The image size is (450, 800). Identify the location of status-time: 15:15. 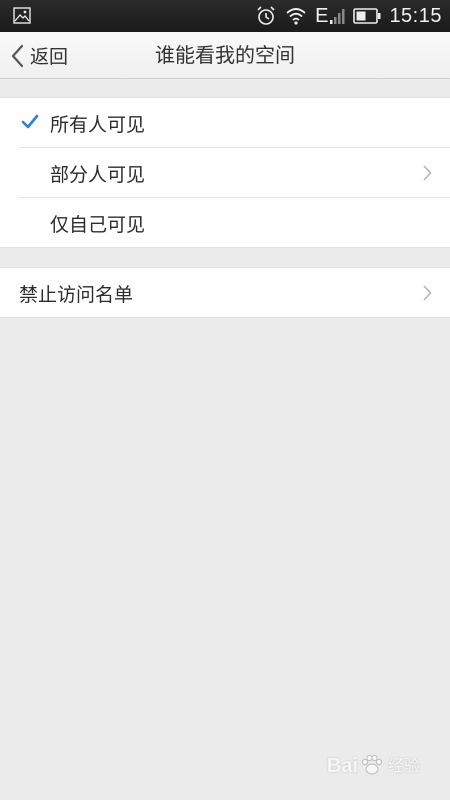
(415, 15).